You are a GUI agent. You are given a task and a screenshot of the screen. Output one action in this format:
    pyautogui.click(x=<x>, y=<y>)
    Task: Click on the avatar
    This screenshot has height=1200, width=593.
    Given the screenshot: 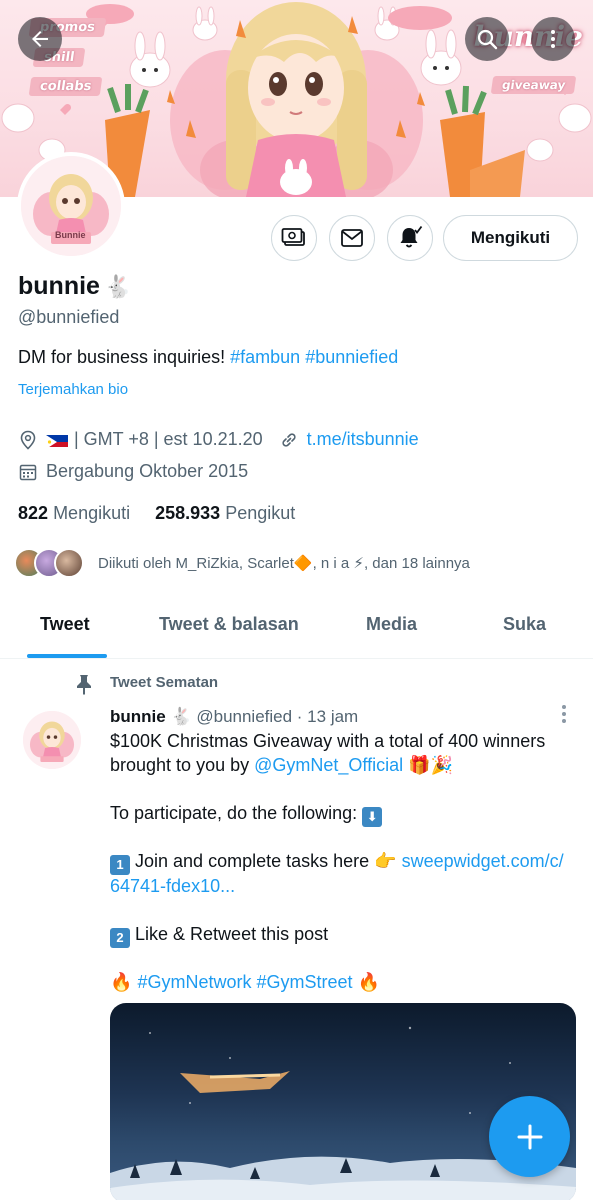 What is the action you would take?
    pyautogui.click(x=69, y=563)
    